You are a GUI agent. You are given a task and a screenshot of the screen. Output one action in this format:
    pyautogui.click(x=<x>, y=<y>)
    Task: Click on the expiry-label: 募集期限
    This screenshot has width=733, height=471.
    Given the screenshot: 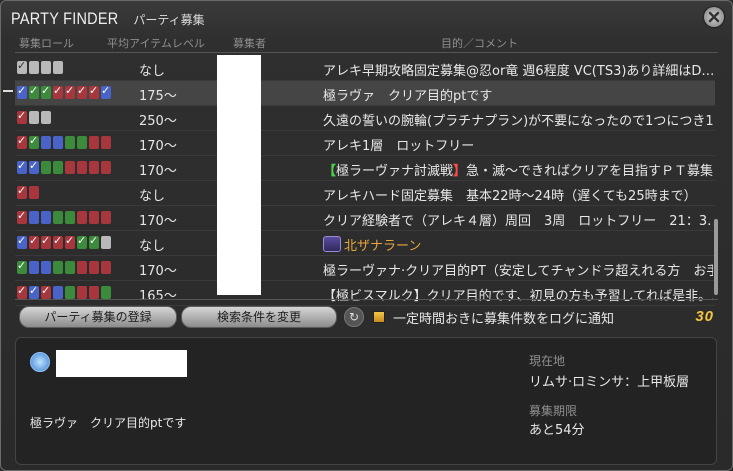 What is the action you would take?
    pyautogui.click(x=553, y=411)
    